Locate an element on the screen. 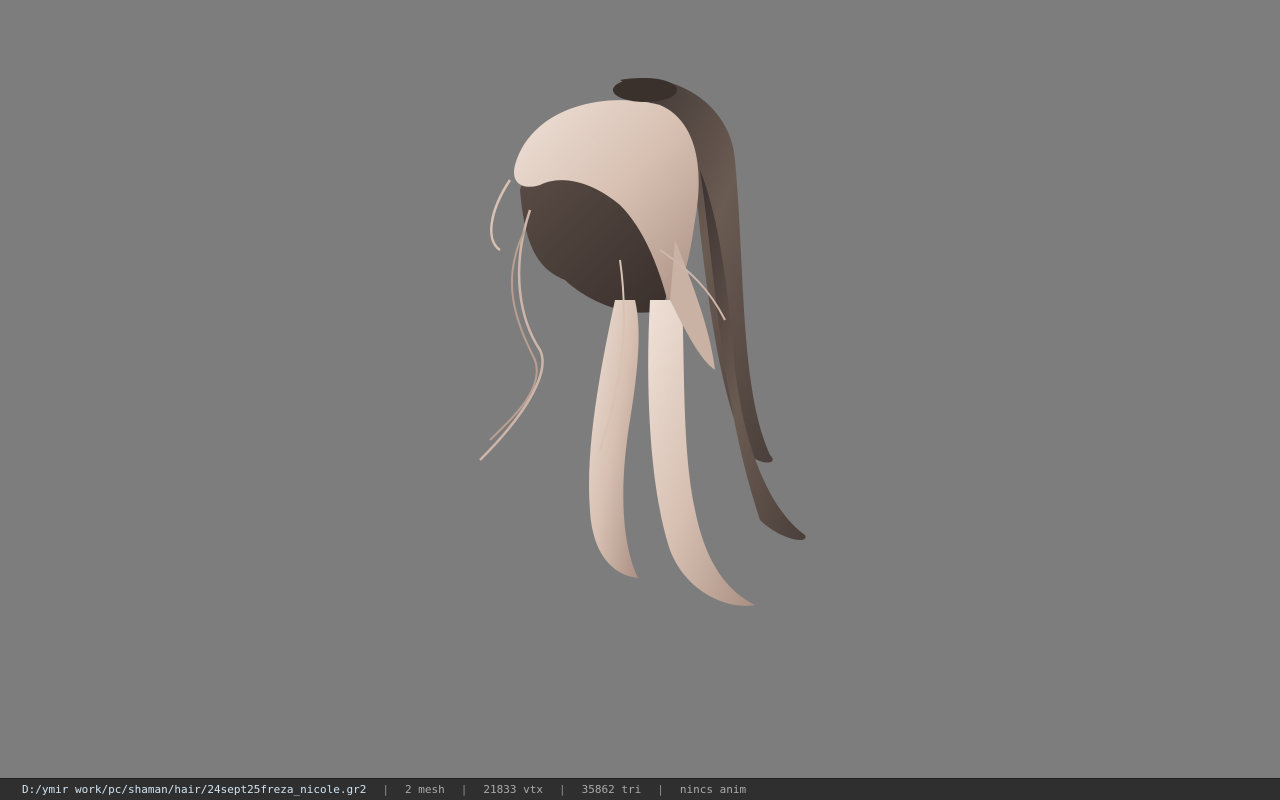 The width and height of the screenshot is (1280, 800). hair-bun is located at coordinates (645, 90).